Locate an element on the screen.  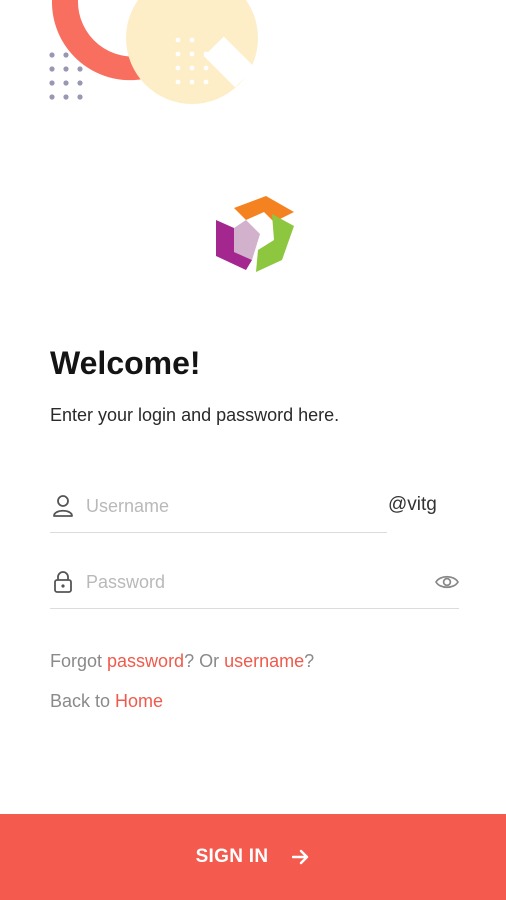
forgot-password-link: password is located at coordinates (145, 661).